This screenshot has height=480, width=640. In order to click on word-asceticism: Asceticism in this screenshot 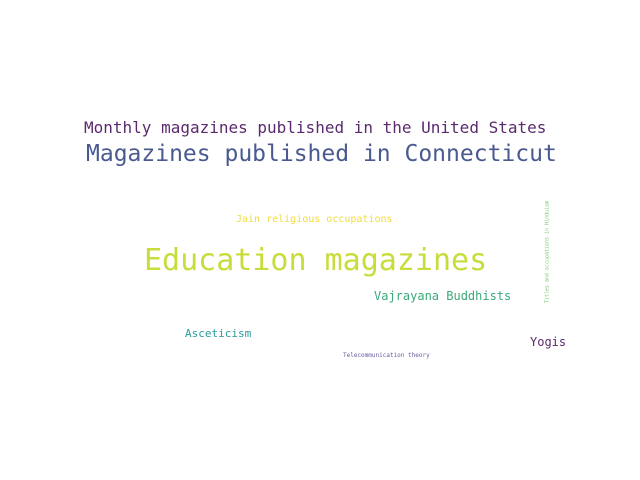, I will do `click(218, 333)`.